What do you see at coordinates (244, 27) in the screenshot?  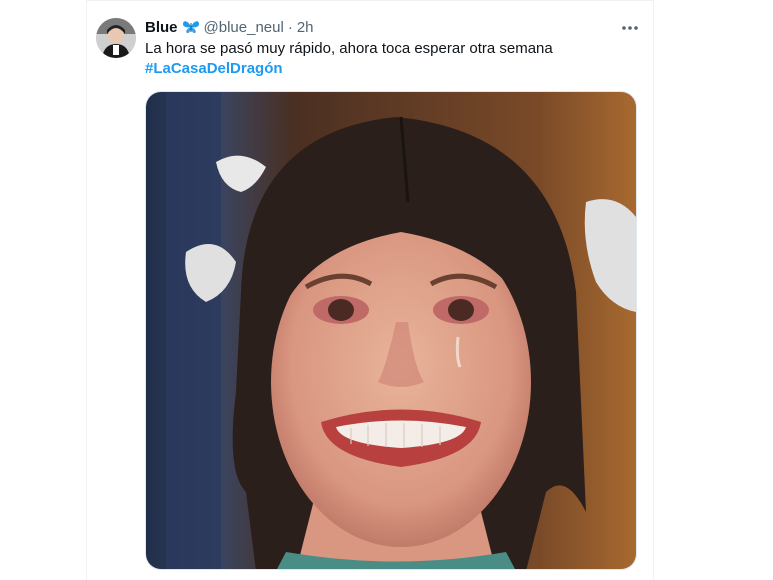 I see `author-handle: @blue_neul` at bounding box center [244, 27].